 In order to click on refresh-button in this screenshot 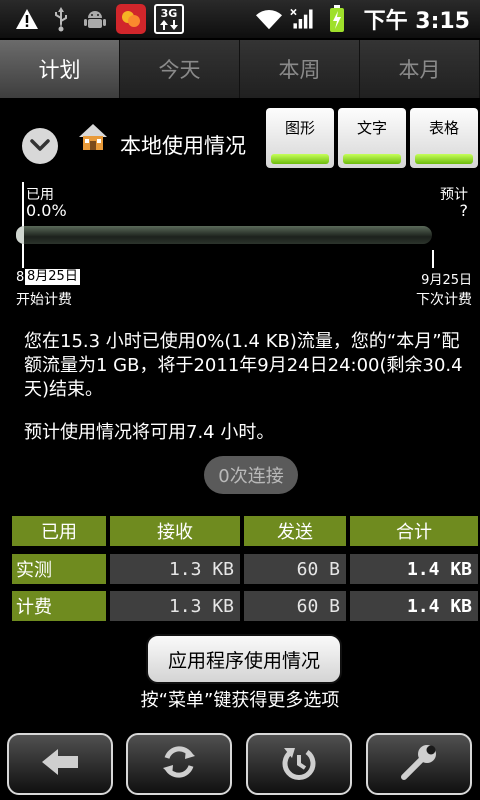, I will do `click(179, 764)`.